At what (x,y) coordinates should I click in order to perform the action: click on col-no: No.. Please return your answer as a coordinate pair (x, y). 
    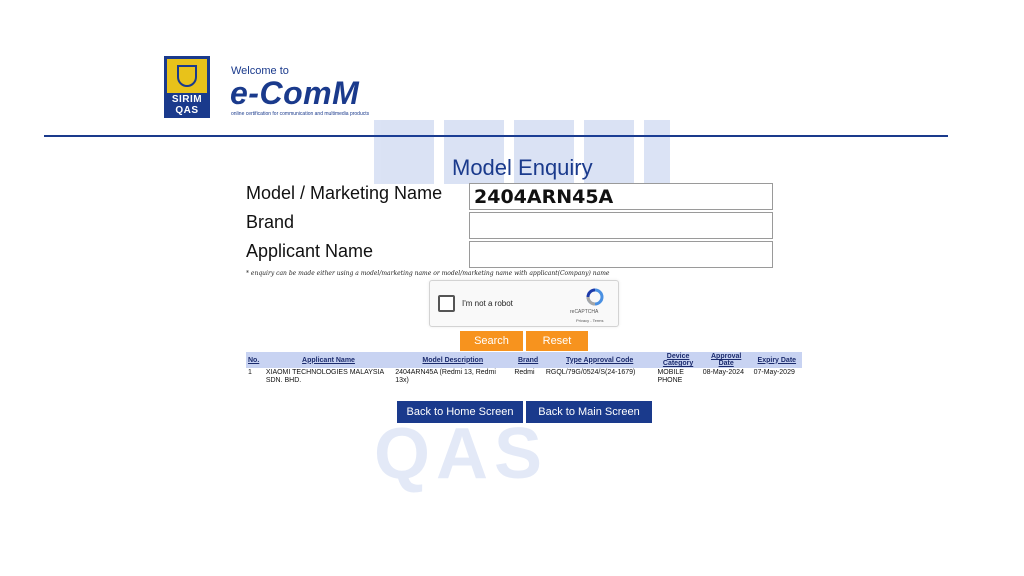
    Looking at the image, I should click on (255, 360).